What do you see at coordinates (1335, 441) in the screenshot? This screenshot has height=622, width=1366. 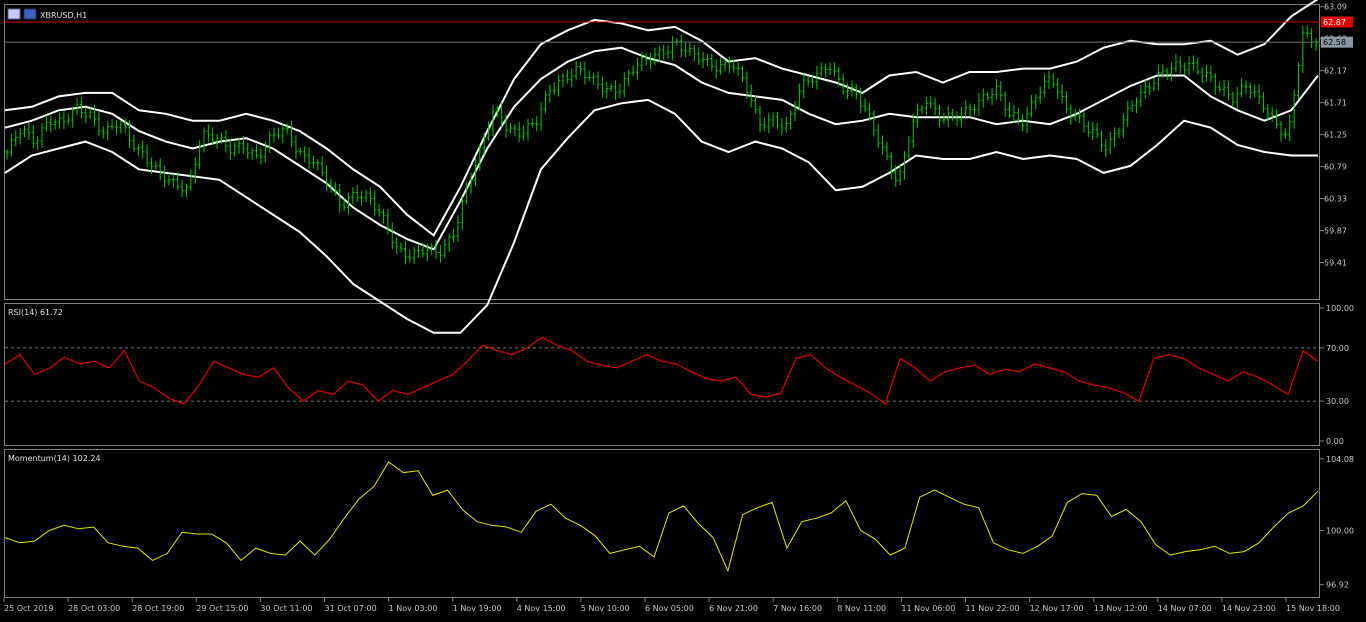 I see `rsi-tick-label: 0.00` at bounding box center [1335, 441].